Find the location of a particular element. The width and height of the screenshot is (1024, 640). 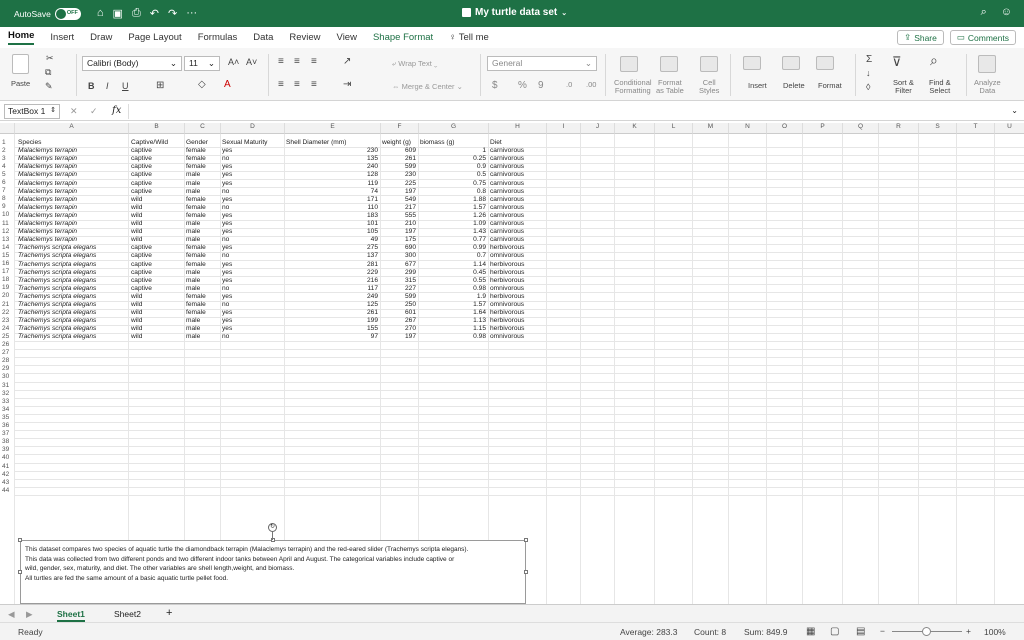

bold-button: B is located at coordinates (91, 86).